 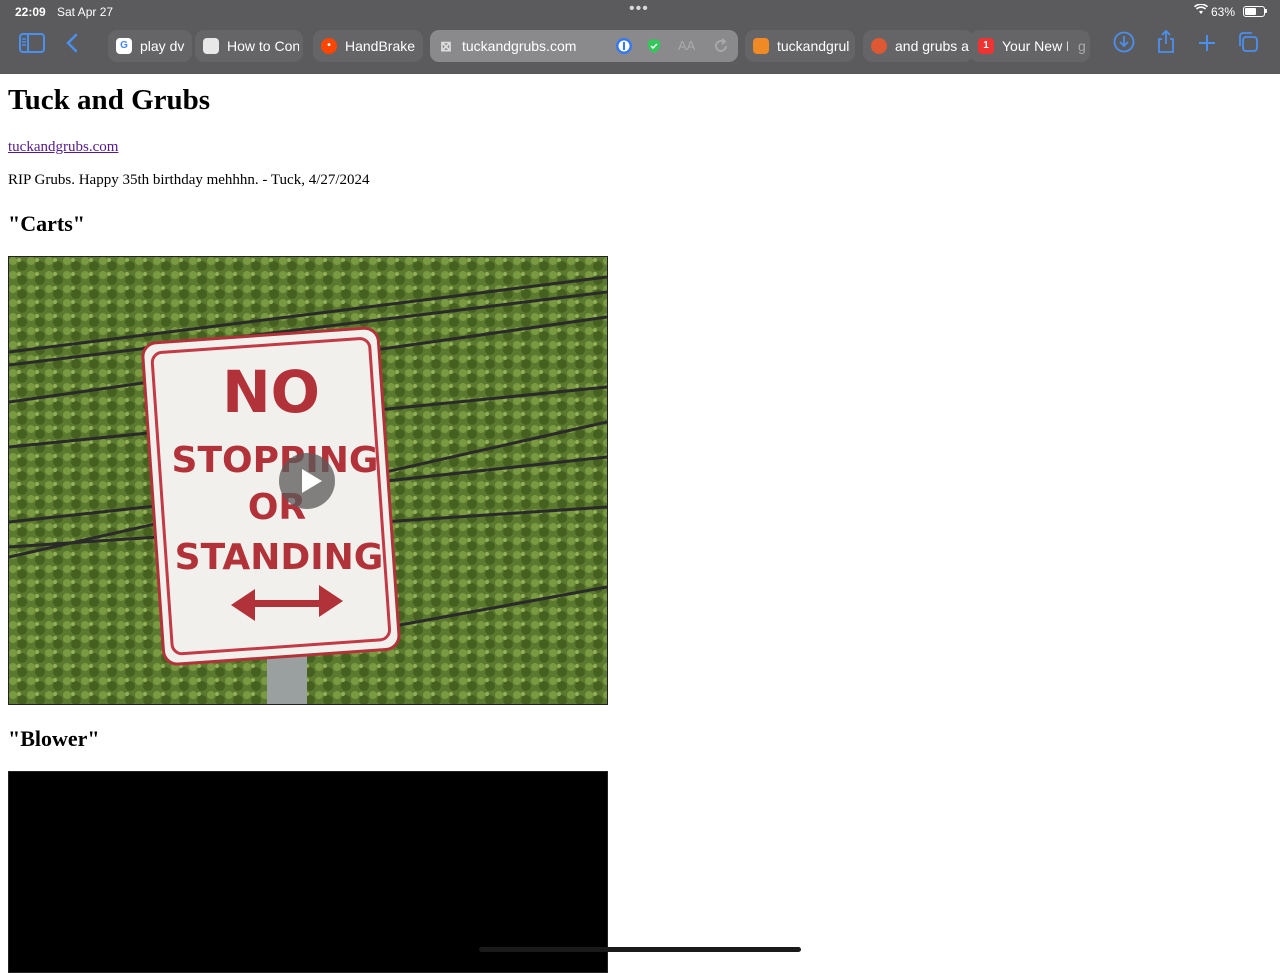 I want to click on tab-label: Your New Fa, so click(x=1035, y=46).